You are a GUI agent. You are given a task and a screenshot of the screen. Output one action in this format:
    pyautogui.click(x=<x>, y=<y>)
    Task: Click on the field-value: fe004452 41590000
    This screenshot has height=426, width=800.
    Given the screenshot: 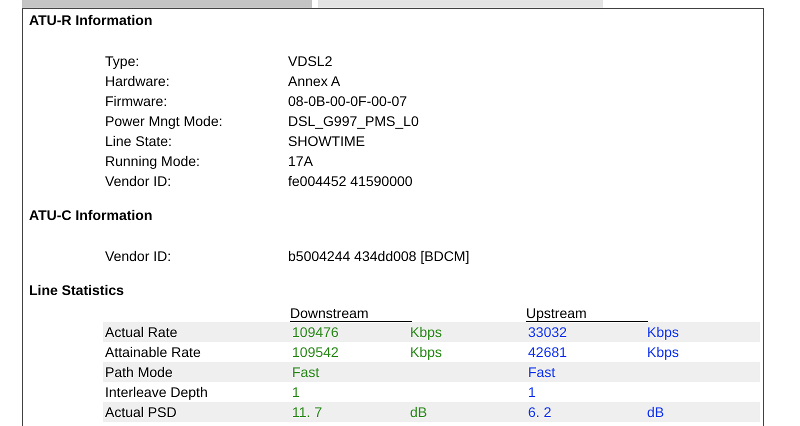 What is the action you would take?
    pyautogui.click(x=351, y=181)
    